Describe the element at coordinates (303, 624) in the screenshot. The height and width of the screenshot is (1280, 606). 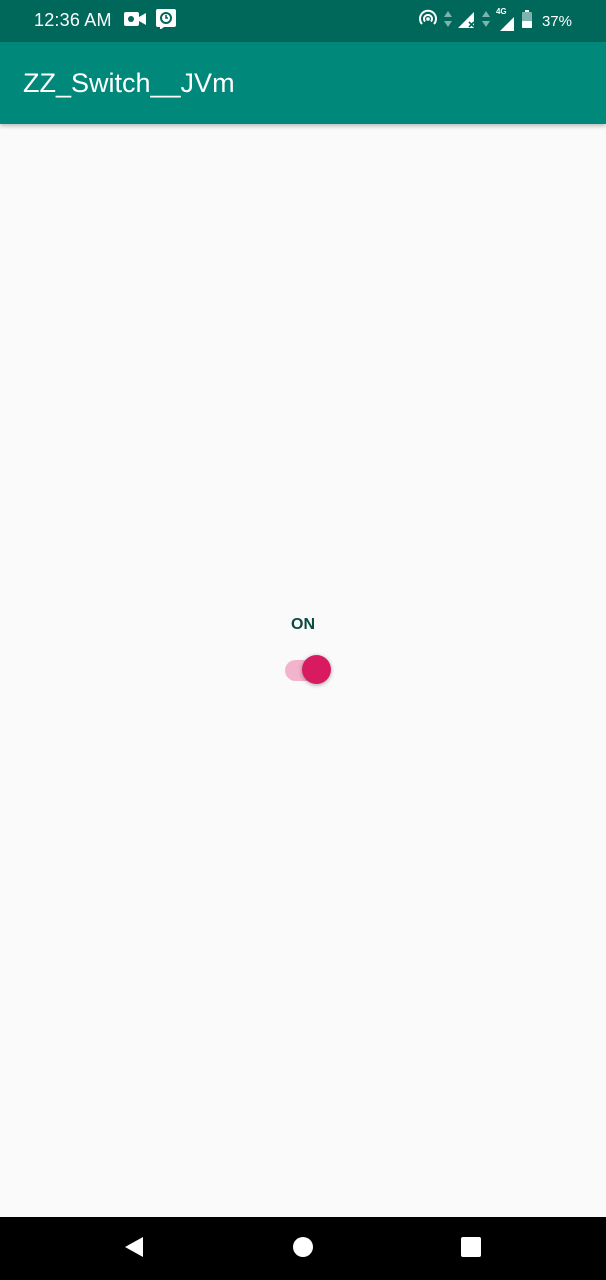
I see `switch-label: ON` at that location.